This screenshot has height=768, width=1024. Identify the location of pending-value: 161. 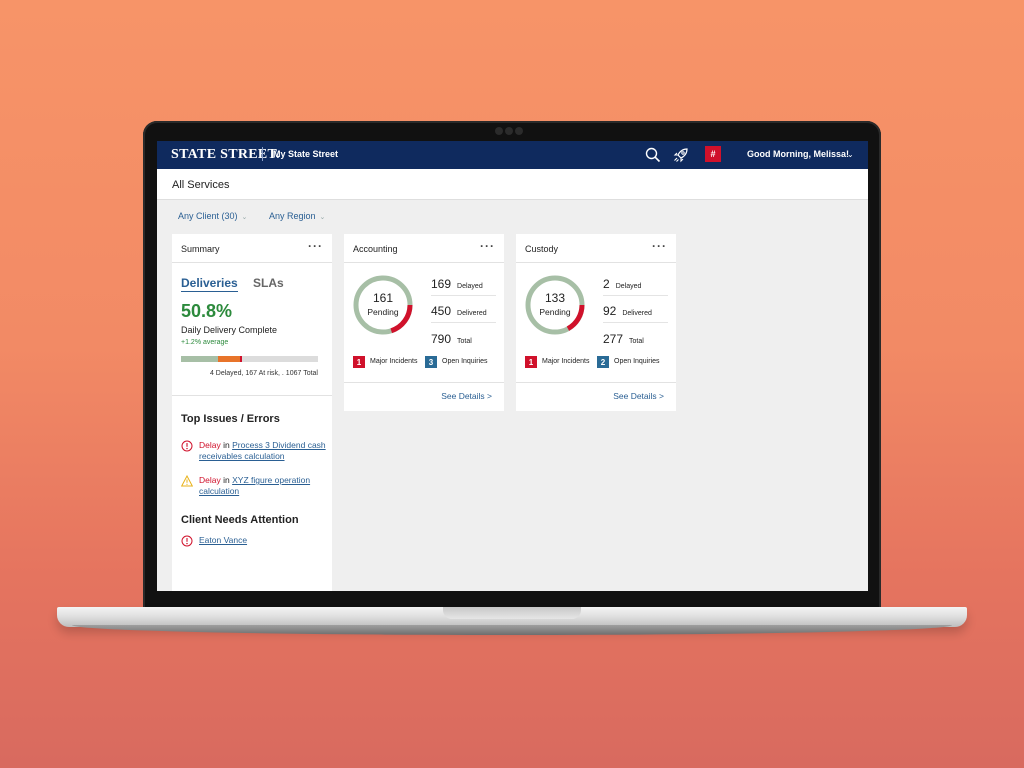
(383, 298).